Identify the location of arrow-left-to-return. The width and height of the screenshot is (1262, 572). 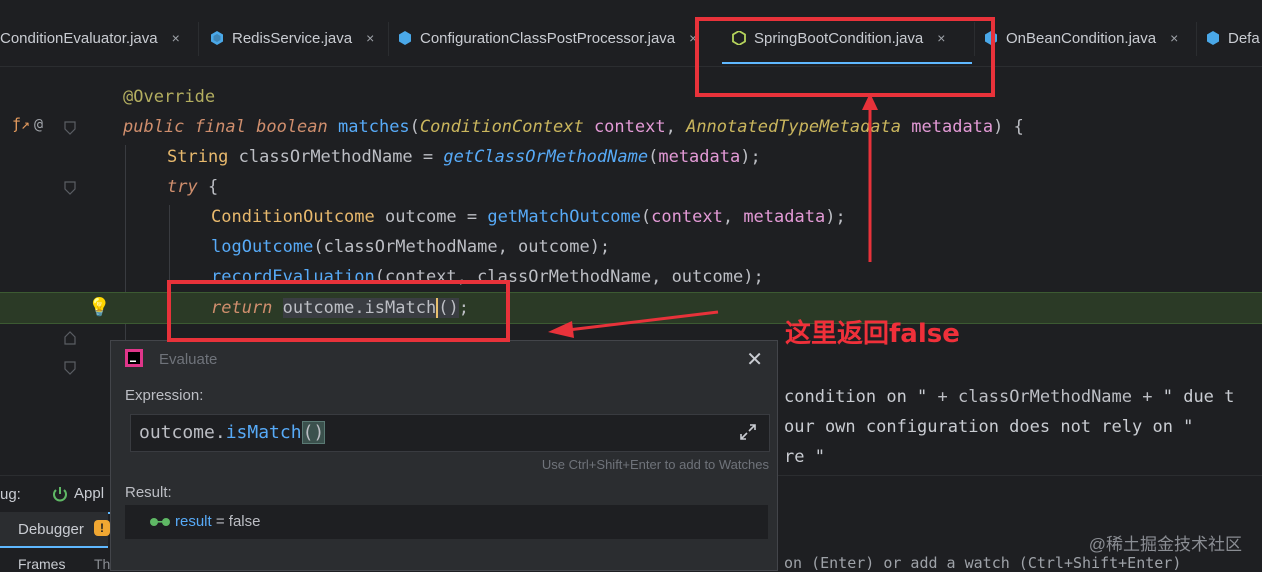
(633, 324).